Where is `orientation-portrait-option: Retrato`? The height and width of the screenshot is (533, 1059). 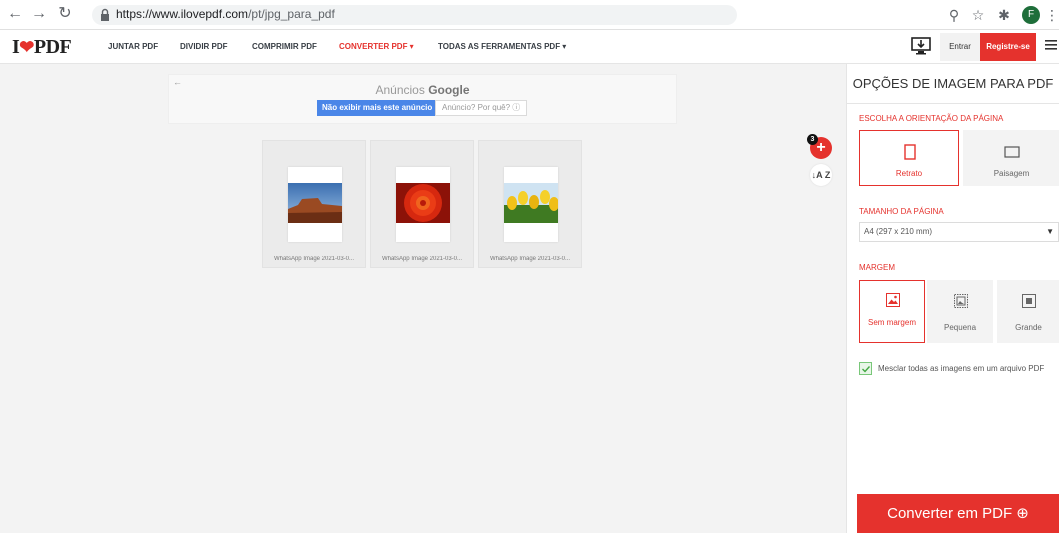
orientation-portrait-option: Retrato is located at coordinates (909, 158).